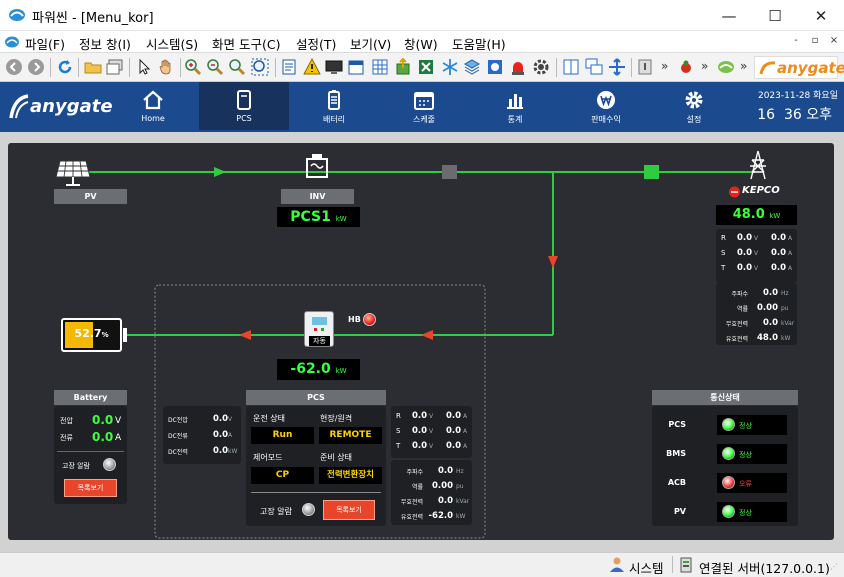 This screenshot has height=577, width=844. What do you see at coordinates (686, 67) in the screenshot?
I see `bug-icon` at bounding box center [686, 67].